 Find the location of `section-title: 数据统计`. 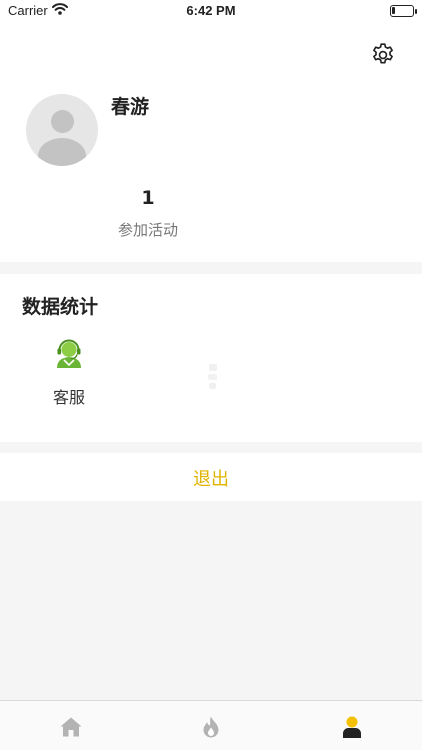

section-title: 数据统计 is located at coordinates (60, 307).